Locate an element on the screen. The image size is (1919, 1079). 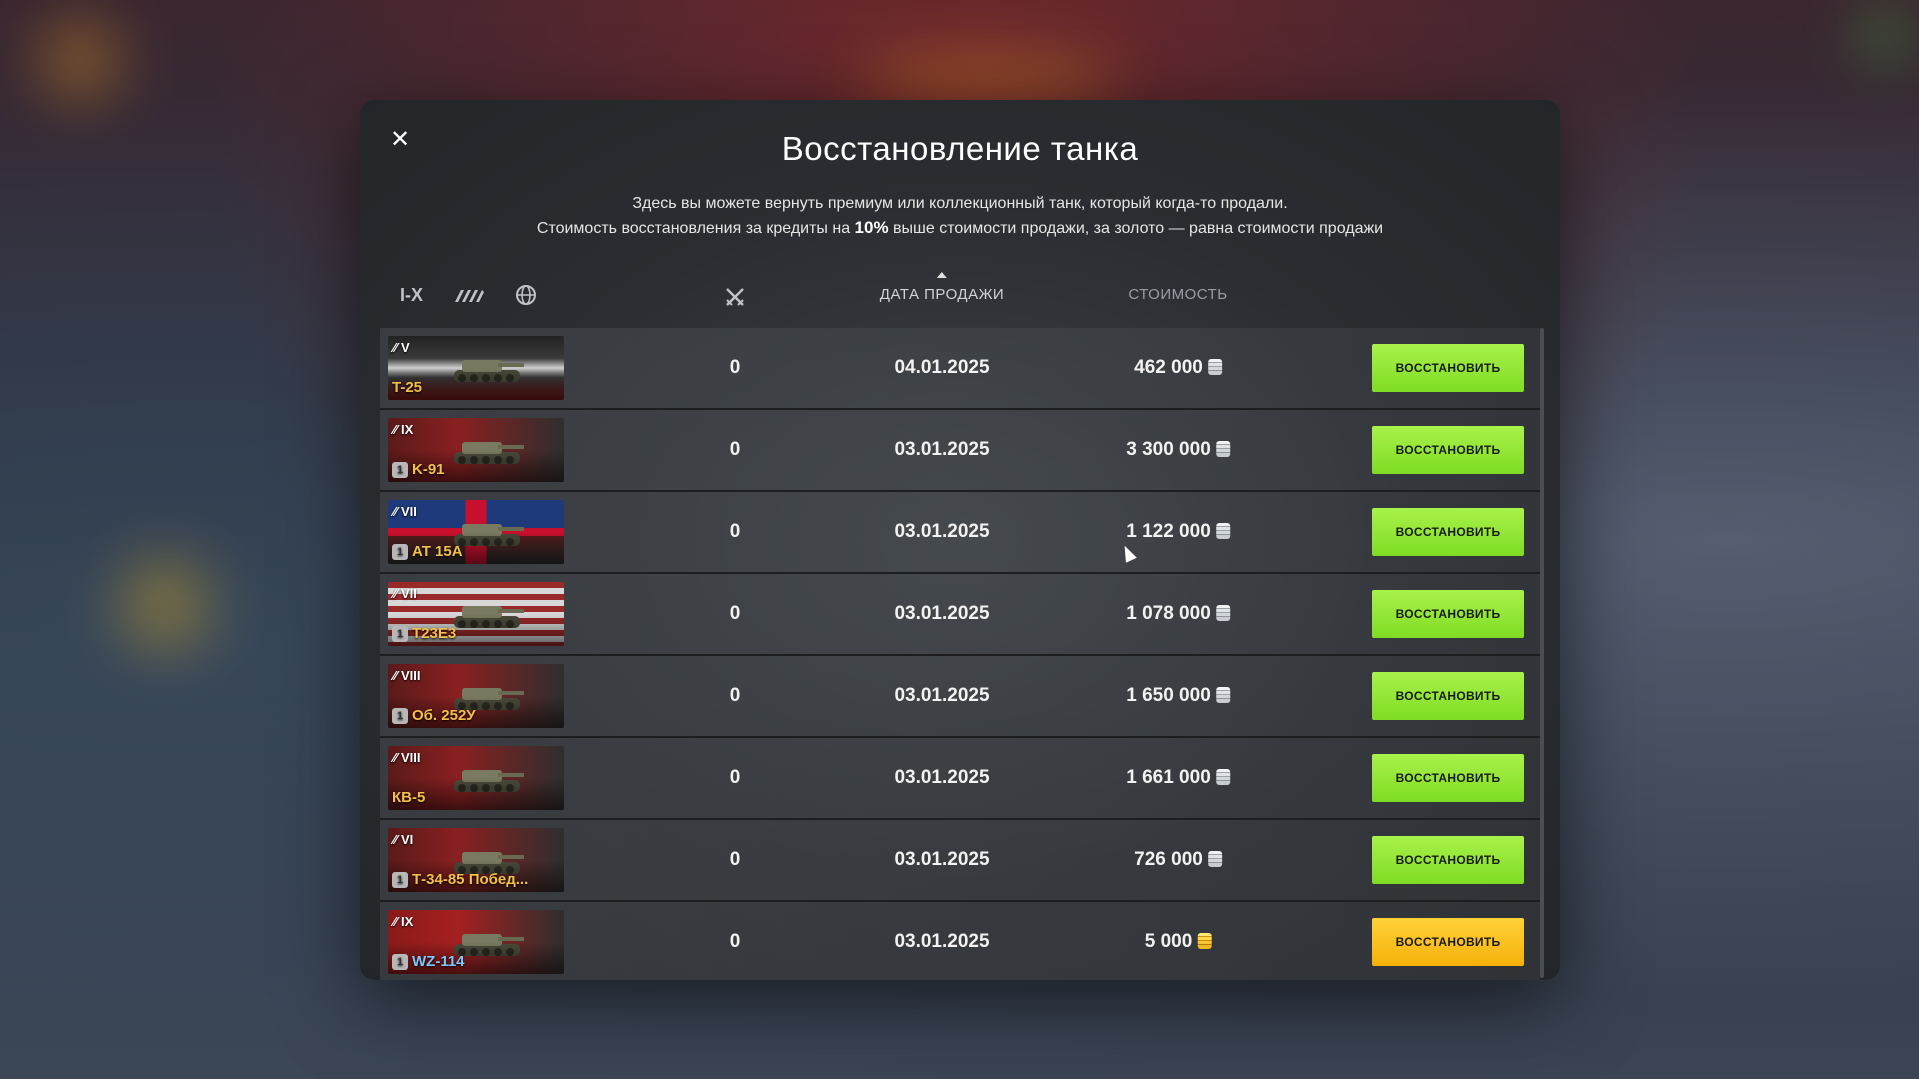
tank-card: ⁄⁄ VIII 1 Об. 252У is located at coordinates (476, 696).